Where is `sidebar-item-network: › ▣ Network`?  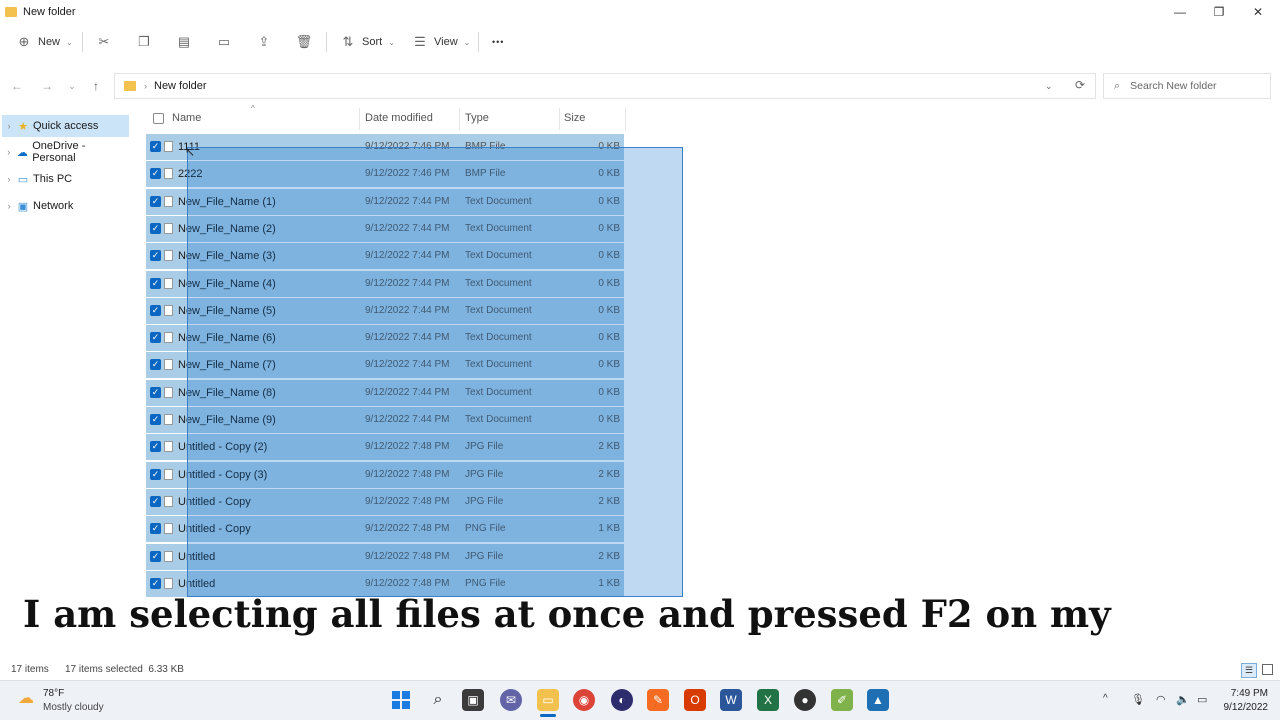 sidebar-item-network: › ▣ Network is located at coordinates (65, 206).